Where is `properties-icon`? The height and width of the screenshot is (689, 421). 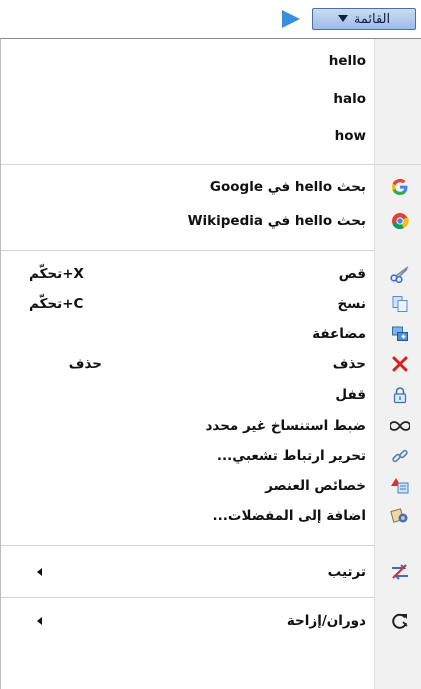 properties-icon is located at coordinates (400, 486).